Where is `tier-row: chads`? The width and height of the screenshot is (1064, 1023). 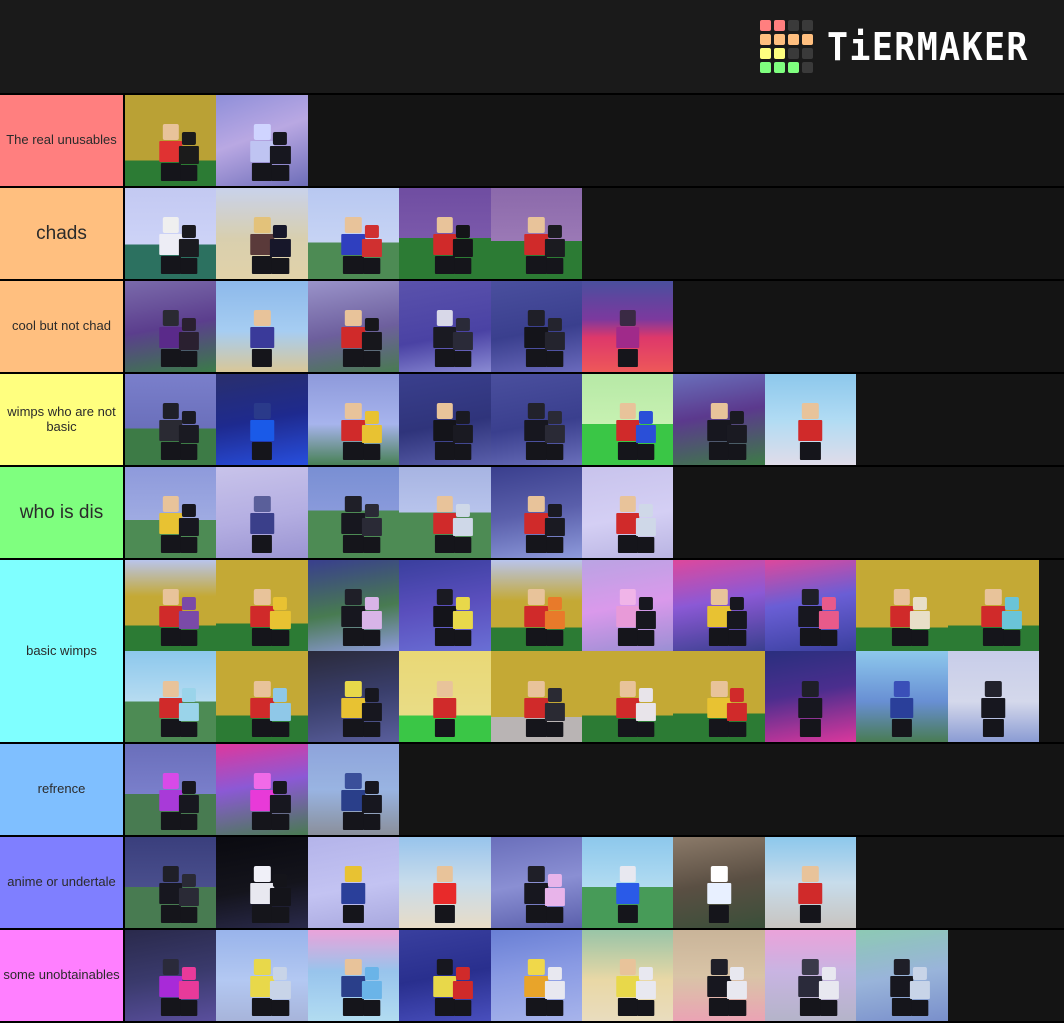
tier-row: chads is located at coordinates (532, 234).